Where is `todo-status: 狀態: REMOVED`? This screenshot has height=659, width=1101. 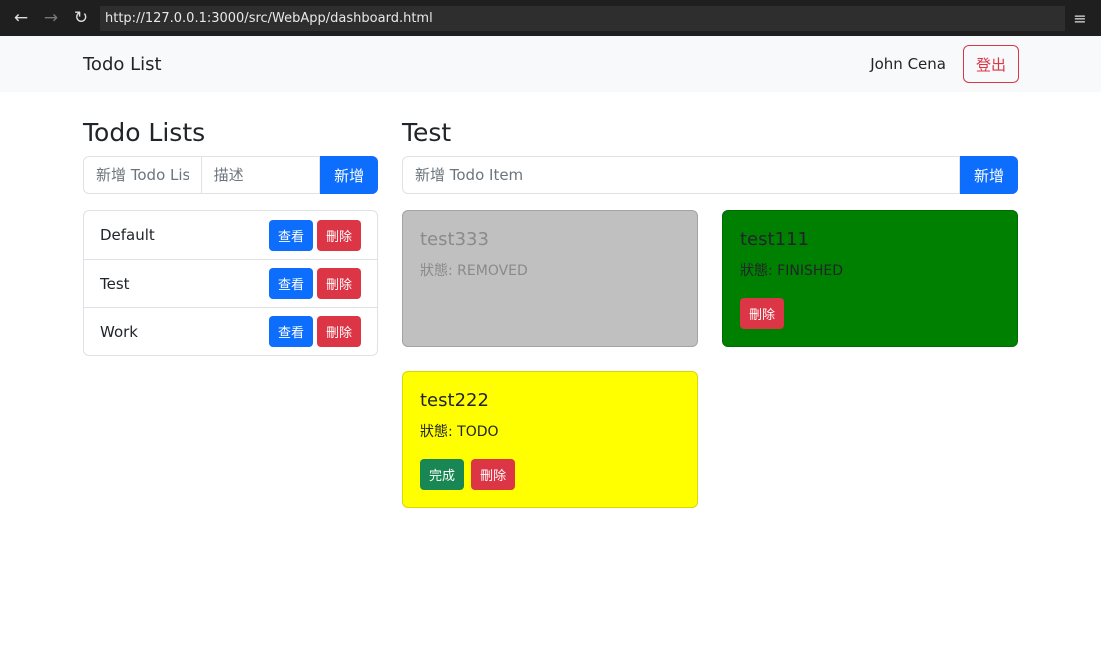 todo-status: 狀態: REMOVED is located at coordinates (474, 271).